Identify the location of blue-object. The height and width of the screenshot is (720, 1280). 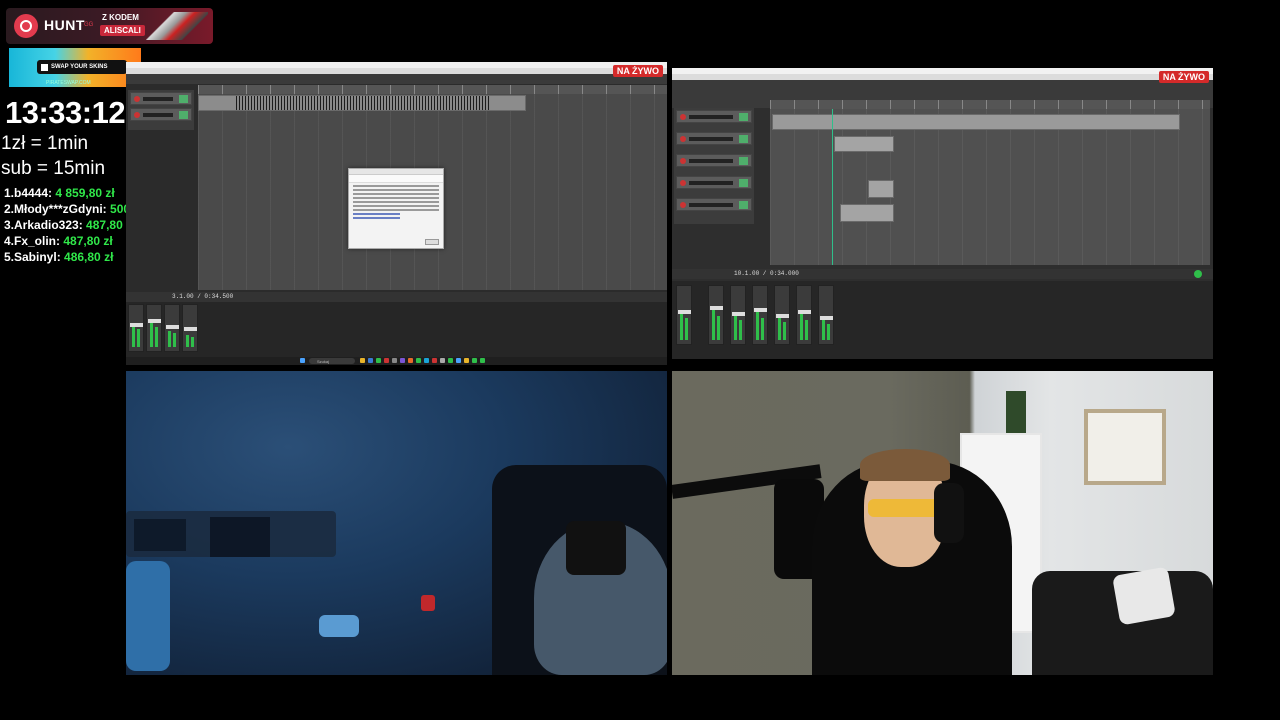
(339, 626).